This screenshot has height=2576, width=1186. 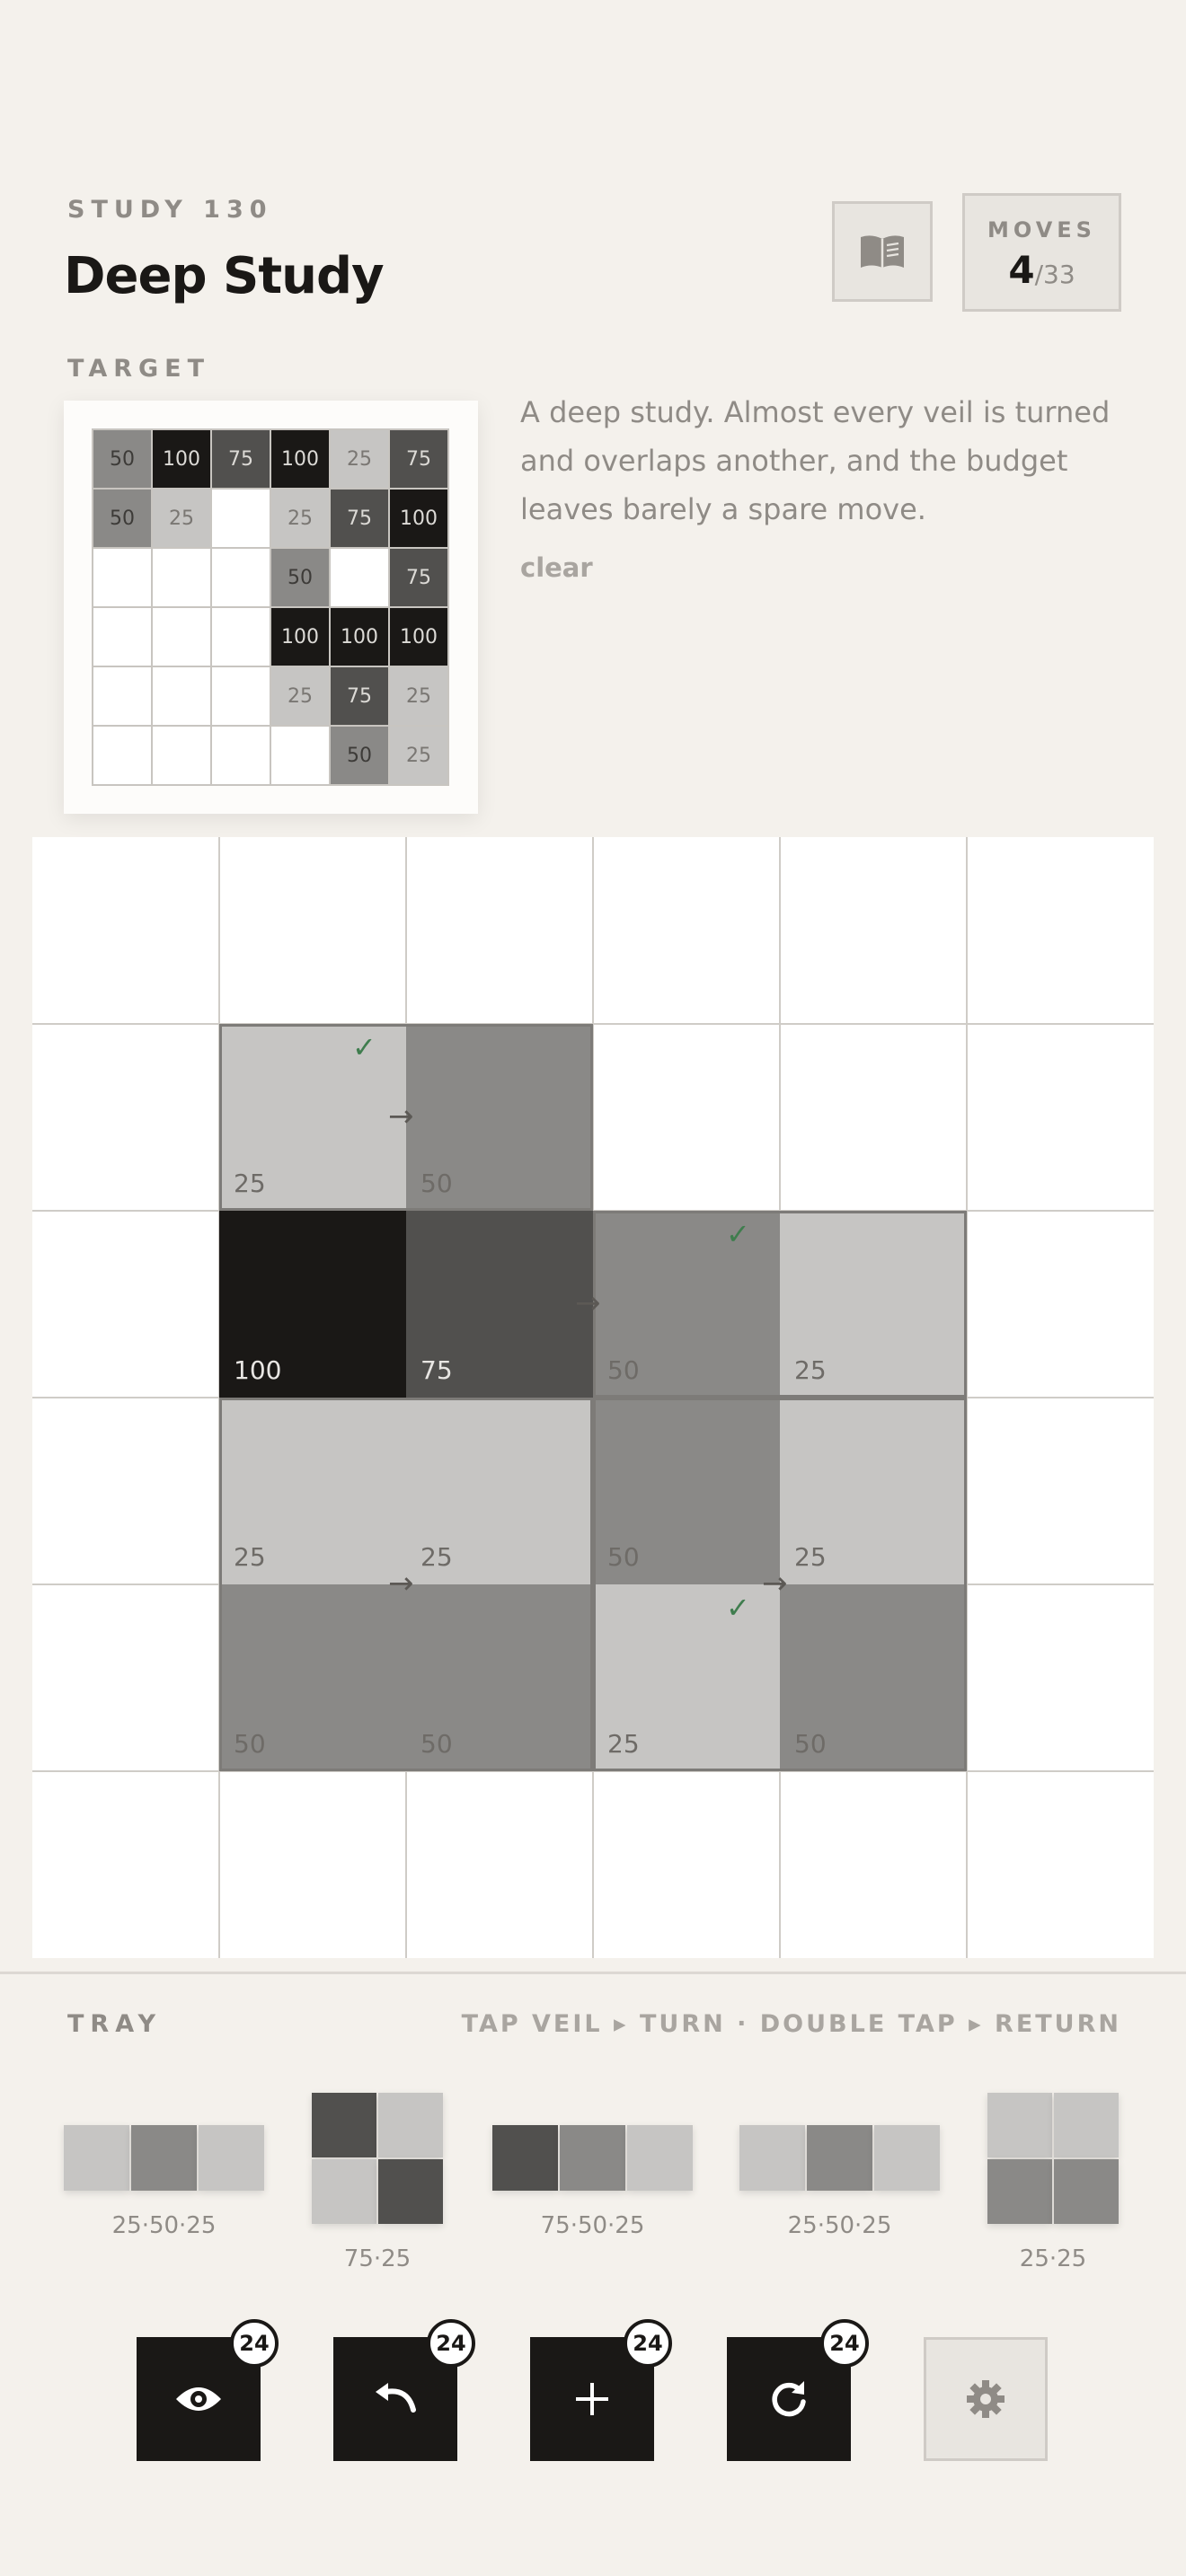 I want to click on cell-value: 75, so click(x=436, y=1370).